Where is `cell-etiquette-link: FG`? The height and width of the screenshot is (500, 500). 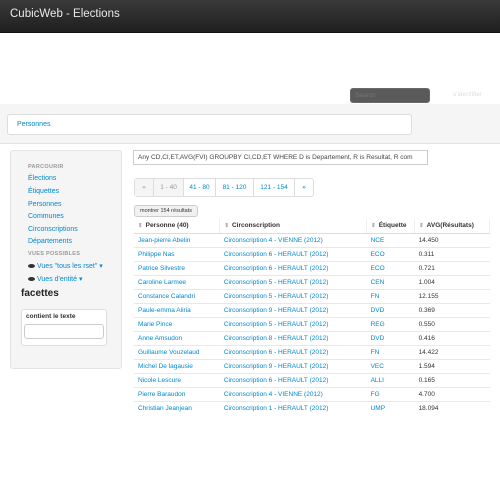
cell-etiquette-link: FG is located at coordinates (375, 394).